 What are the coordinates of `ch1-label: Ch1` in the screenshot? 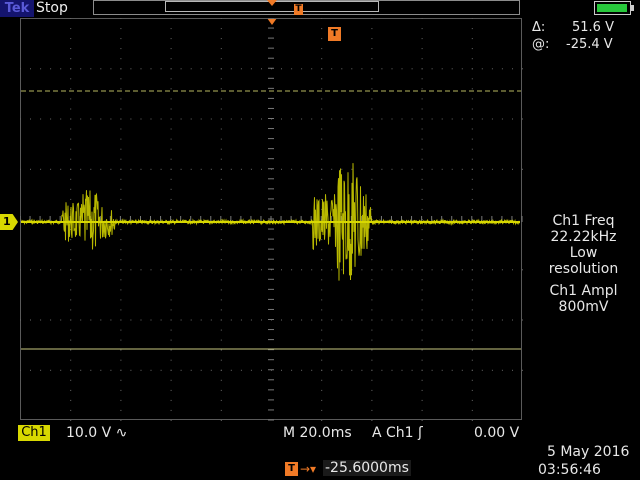 It's located at (34, 433).